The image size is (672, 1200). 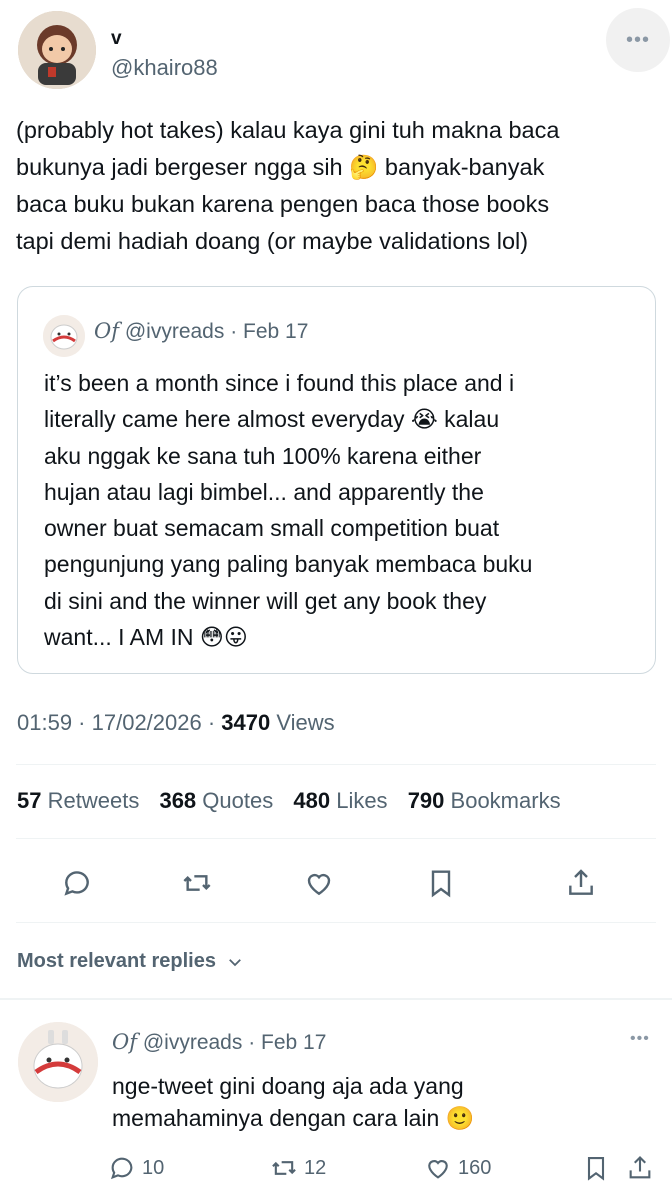 I want to click on reply-likes-count: 160, so click(x=475, y=1167).